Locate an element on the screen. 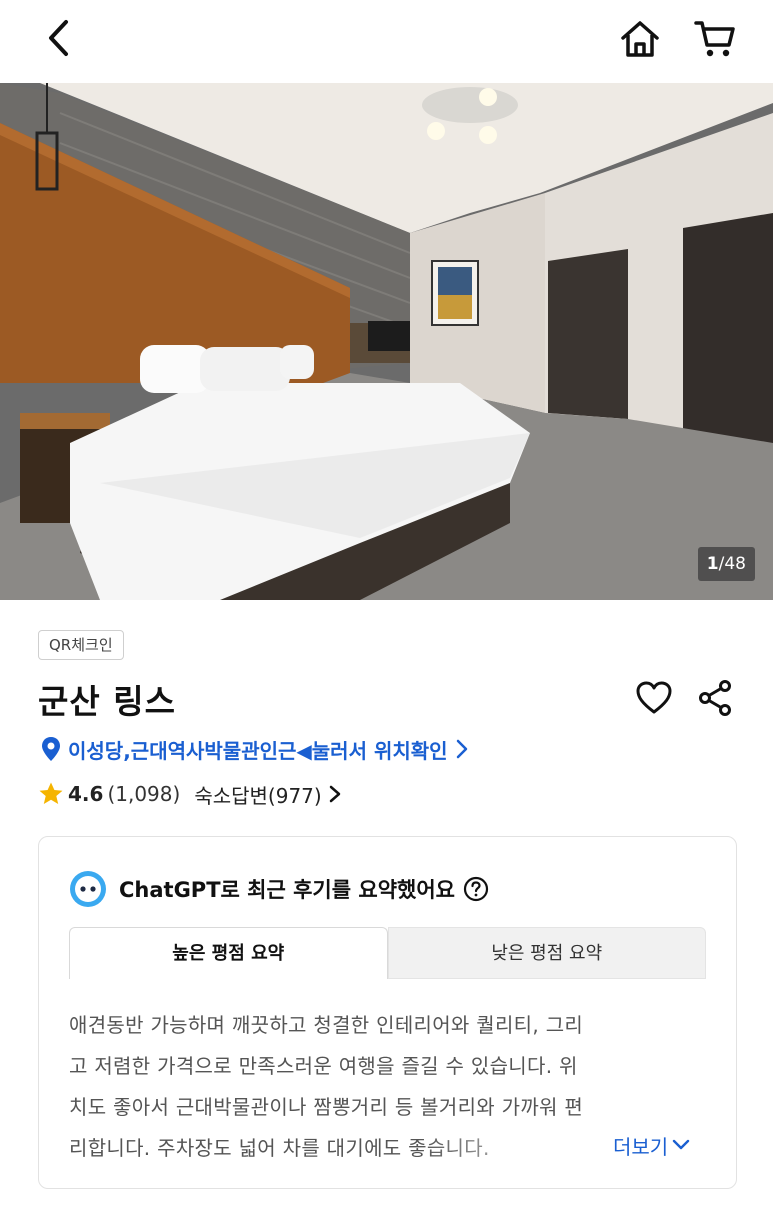 The height and width of the screenshot is (1205, 773). cart-icon is located at coordinates (714, 39).